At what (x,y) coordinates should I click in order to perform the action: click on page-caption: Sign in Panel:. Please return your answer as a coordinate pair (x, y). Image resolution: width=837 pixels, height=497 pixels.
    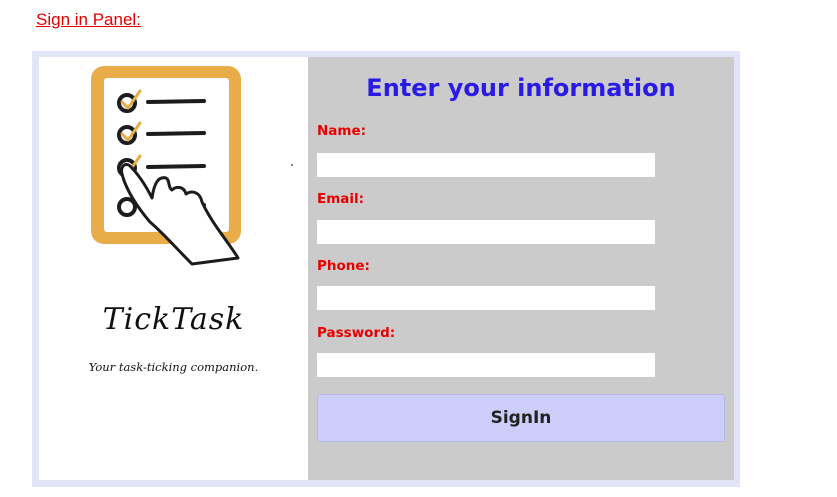
    Looking at the image, I should click on (88, 19).